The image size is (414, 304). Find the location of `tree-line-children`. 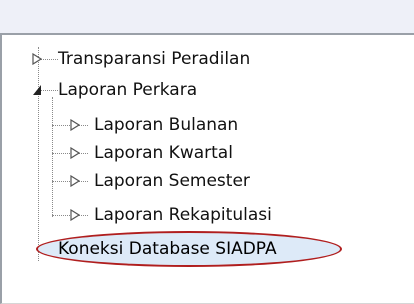

tree-line-children is located at coordinates (52, 157).